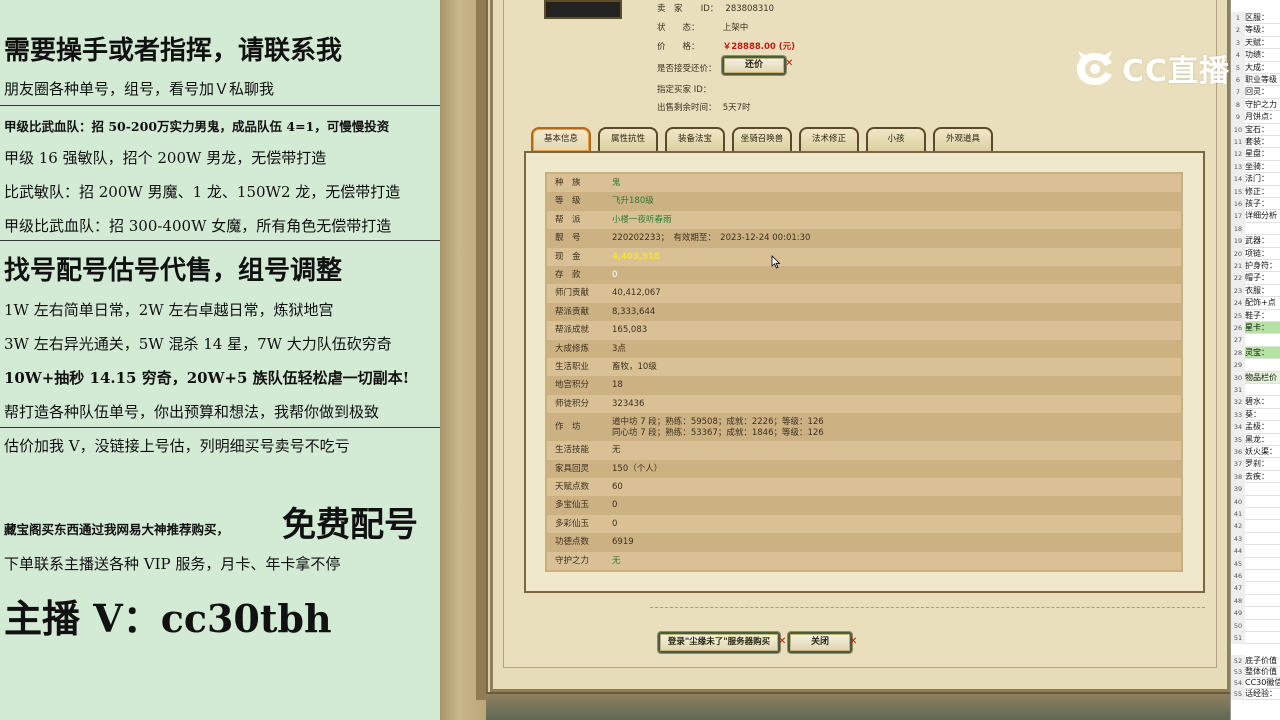 The height and width of the screenshot is (720, 1280). What do you see at coordinates (165, 158) in the screenshot?
I see `ad-line: 甲级 16 强敏队，招个 200W 男龙，无偿带打造` at bounding box center [165, 158].